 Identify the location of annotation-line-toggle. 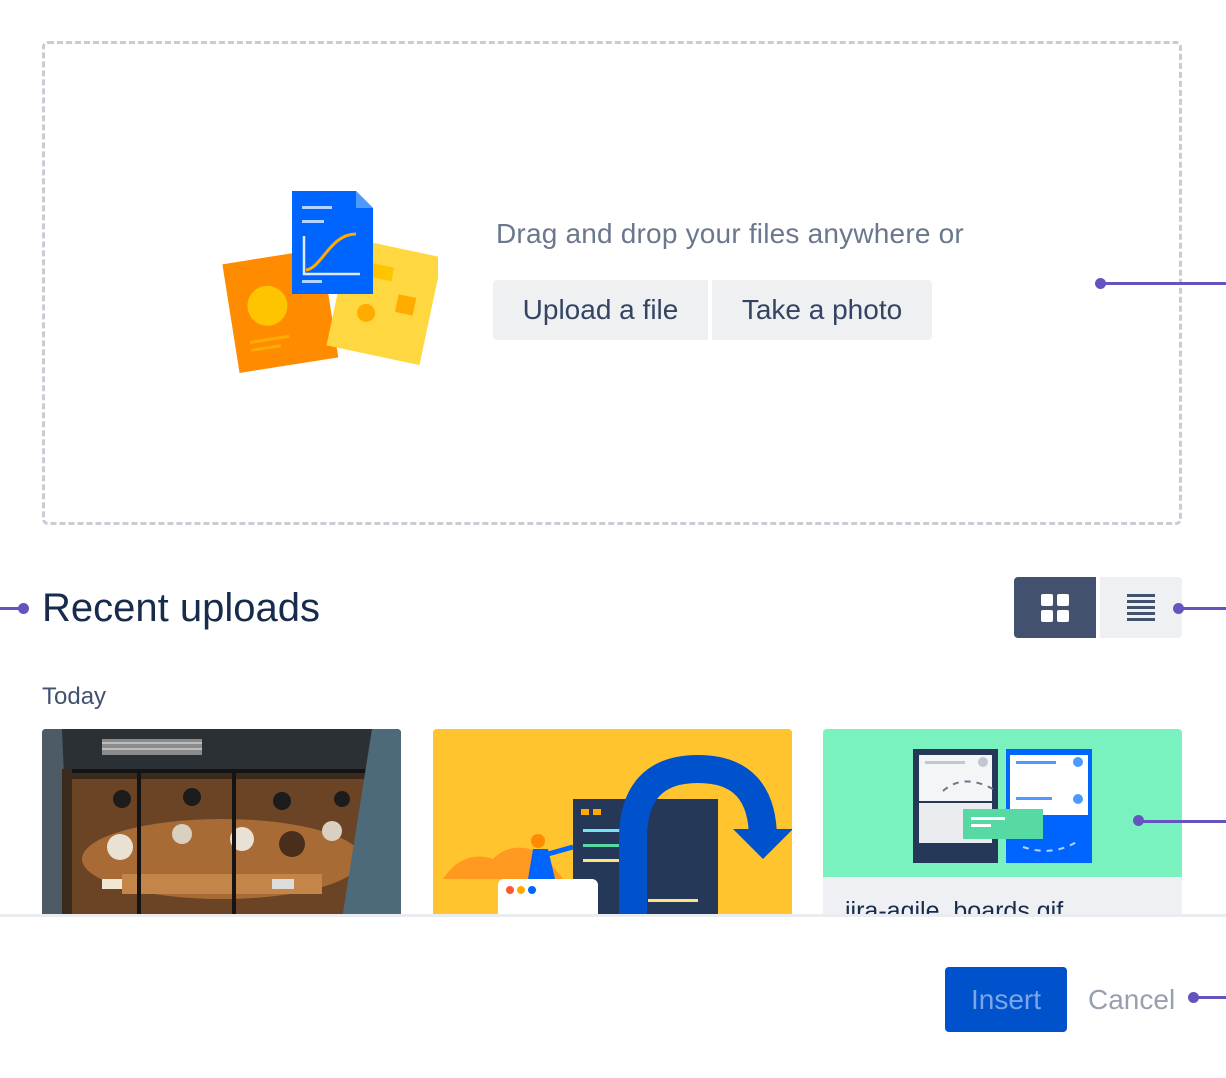
(1204, 608).